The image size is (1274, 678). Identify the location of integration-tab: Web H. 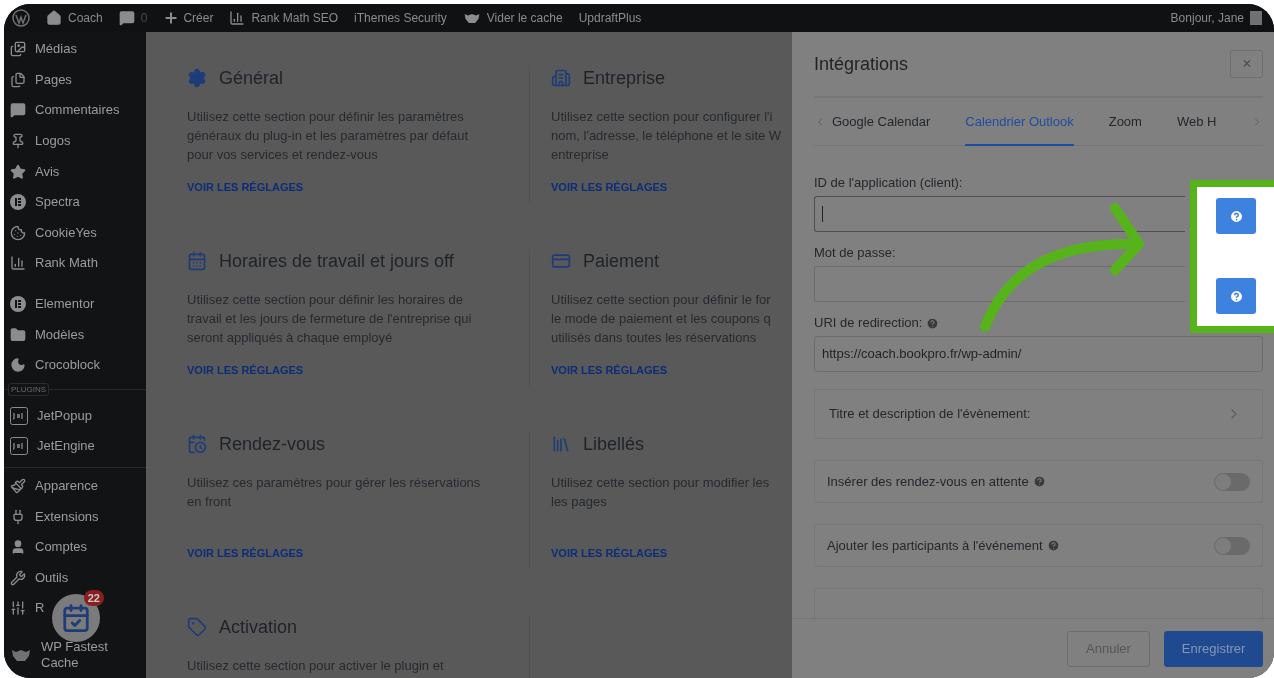
(1196, 121).